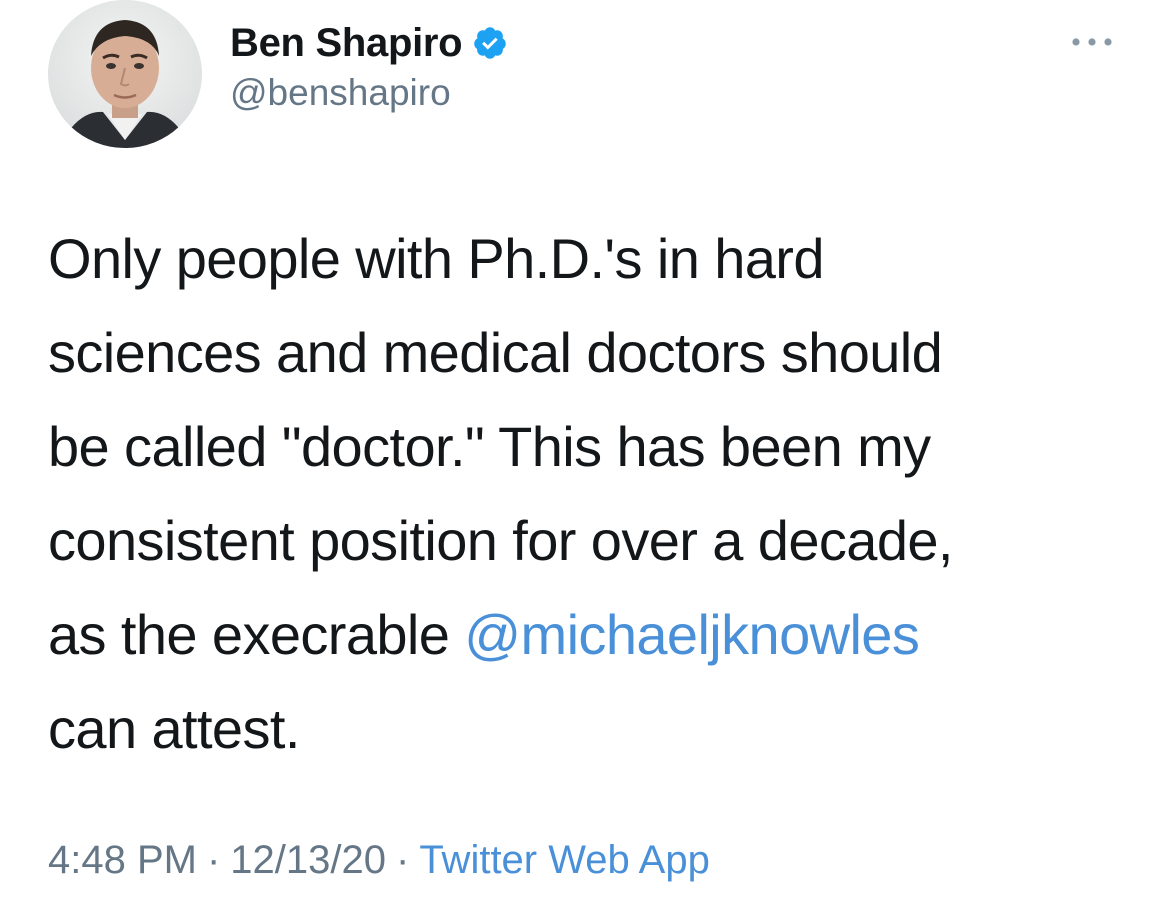  I want to click on more-options-button, so click(1092, 42).